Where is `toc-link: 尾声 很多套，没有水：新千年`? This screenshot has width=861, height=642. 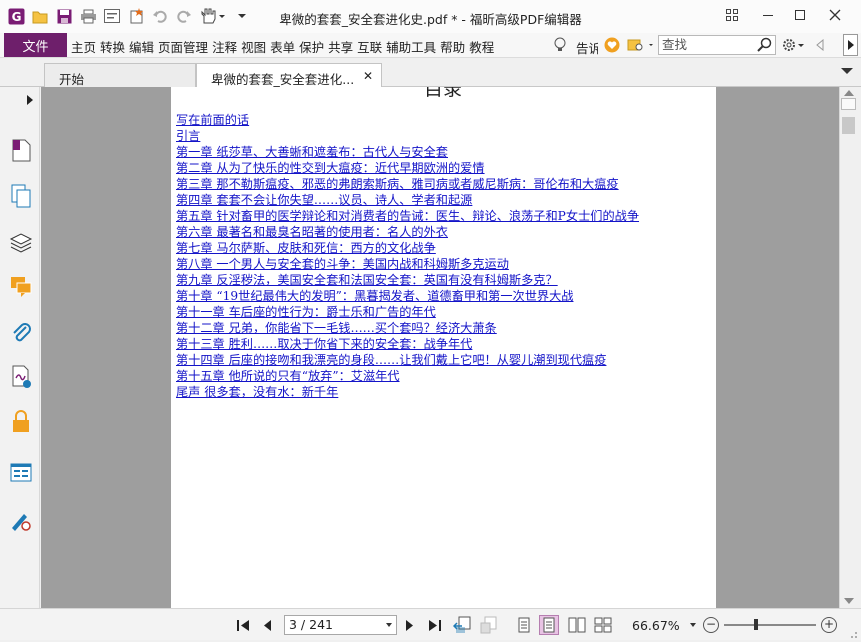 toc-link: 尾声 很多套，没有水：新千年 is located at coordinates (407, 392).